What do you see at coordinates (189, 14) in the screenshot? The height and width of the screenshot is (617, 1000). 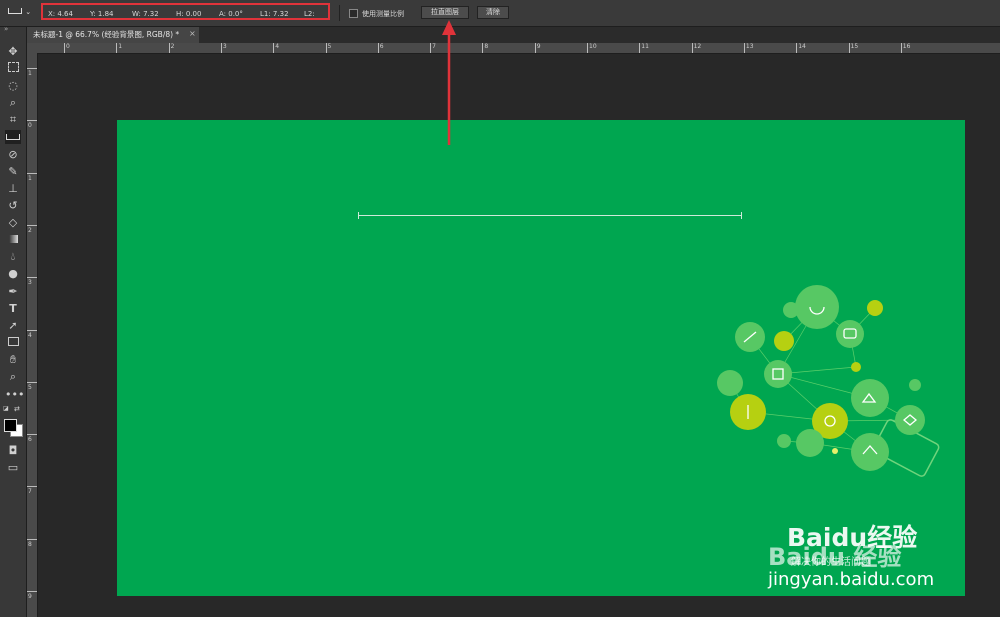 I see `h-readout: H: 0.00` at bounding box center [189, 14].